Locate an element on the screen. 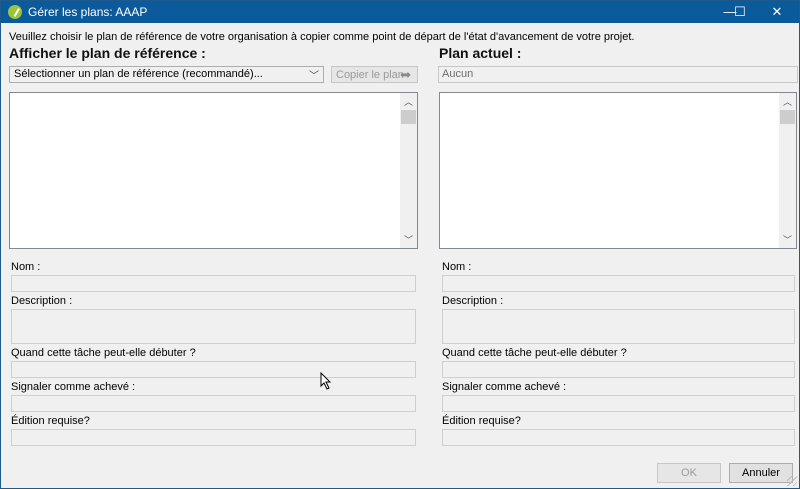  window-title: Gérer les plans: AAAP is located at coordinates (88, 12).